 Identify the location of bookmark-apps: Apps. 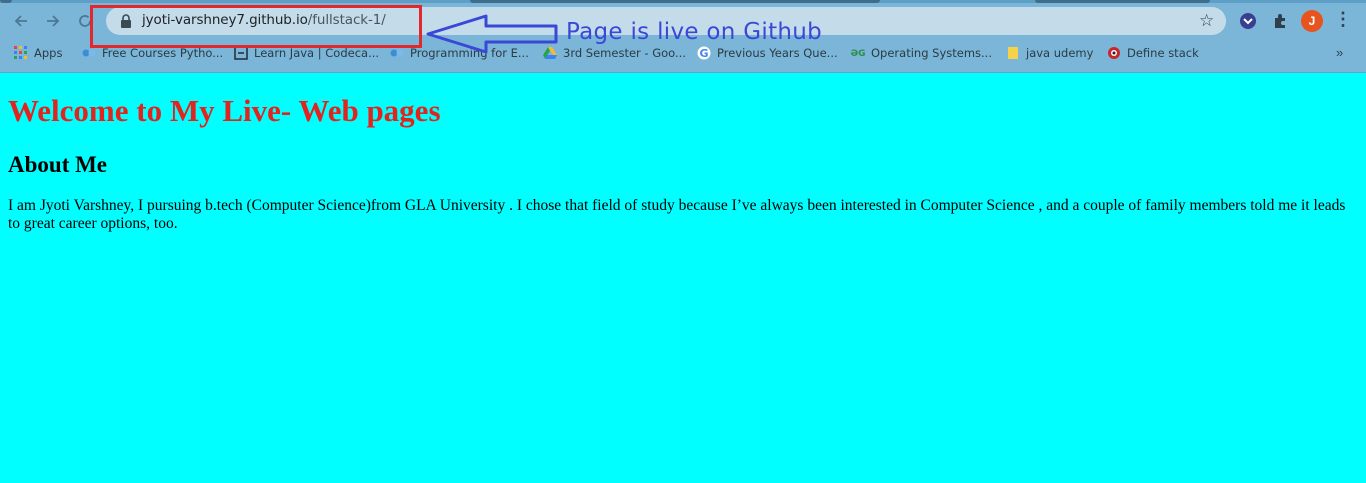
(38, 53).